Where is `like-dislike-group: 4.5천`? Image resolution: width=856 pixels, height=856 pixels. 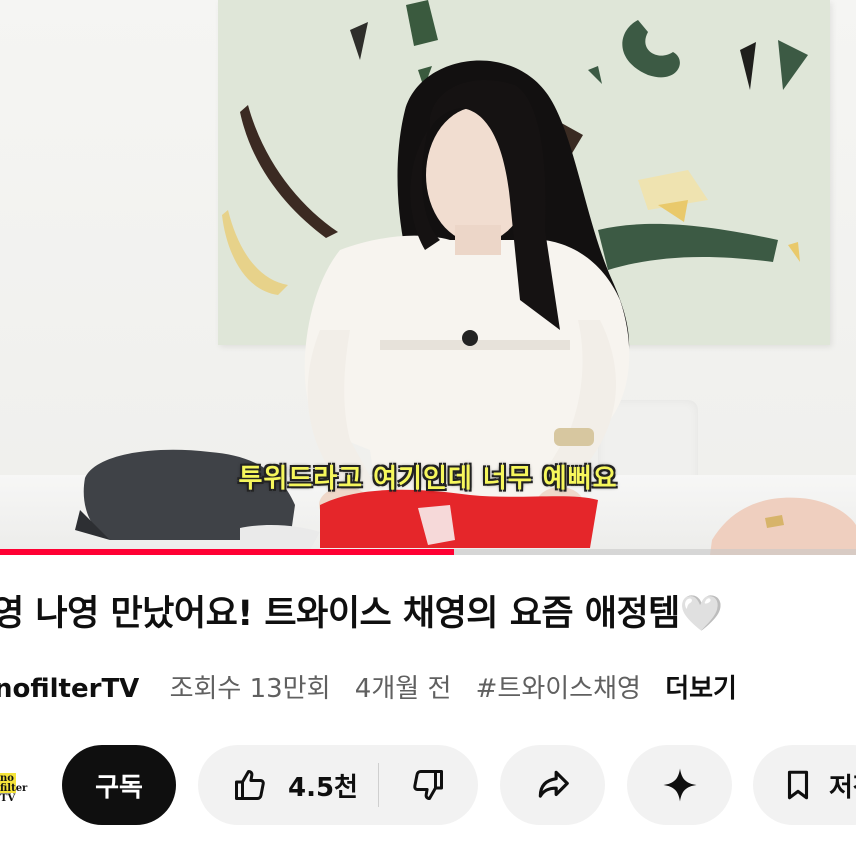 like-dislike-group: 4.5천 is located at coordinates (338, 785).